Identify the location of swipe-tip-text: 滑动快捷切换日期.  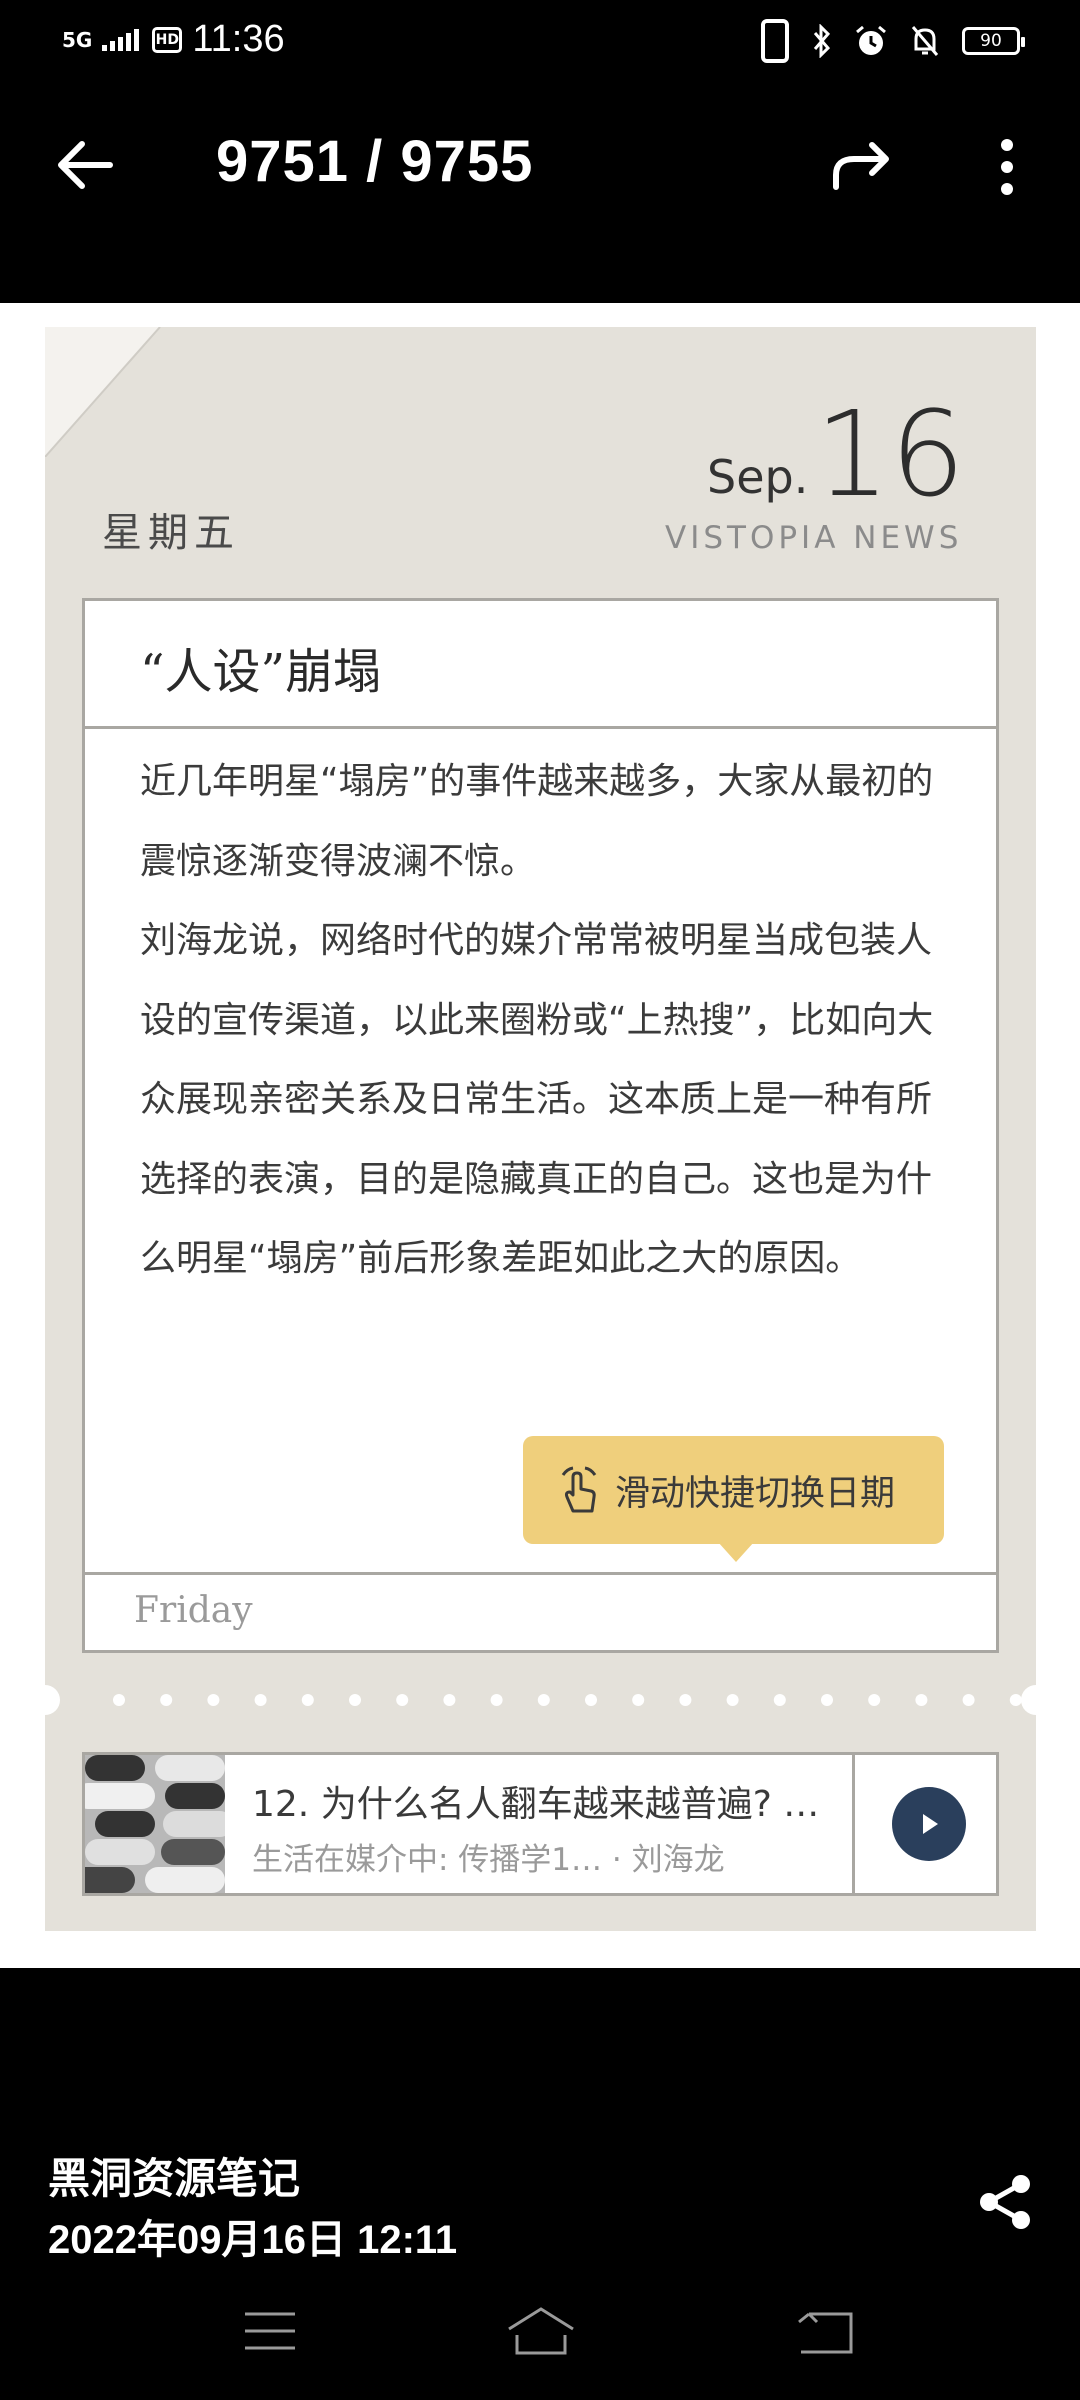
(755, 1493).